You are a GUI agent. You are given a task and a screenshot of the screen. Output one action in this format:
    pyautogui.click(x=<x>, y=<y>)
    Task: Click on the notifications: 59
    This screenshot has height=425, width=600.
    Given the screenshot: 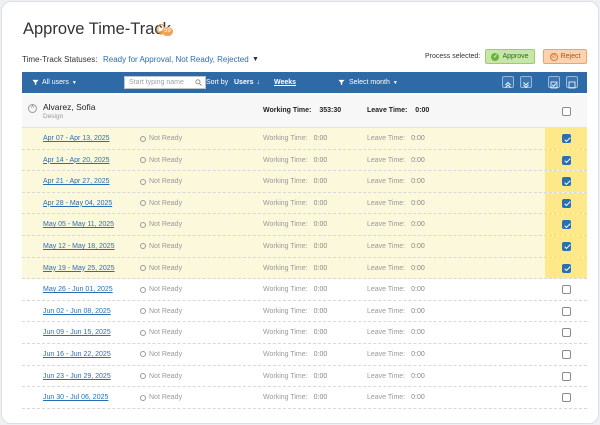 What is the action you would take?
    pyautogui.click(x=164, y=30)
    